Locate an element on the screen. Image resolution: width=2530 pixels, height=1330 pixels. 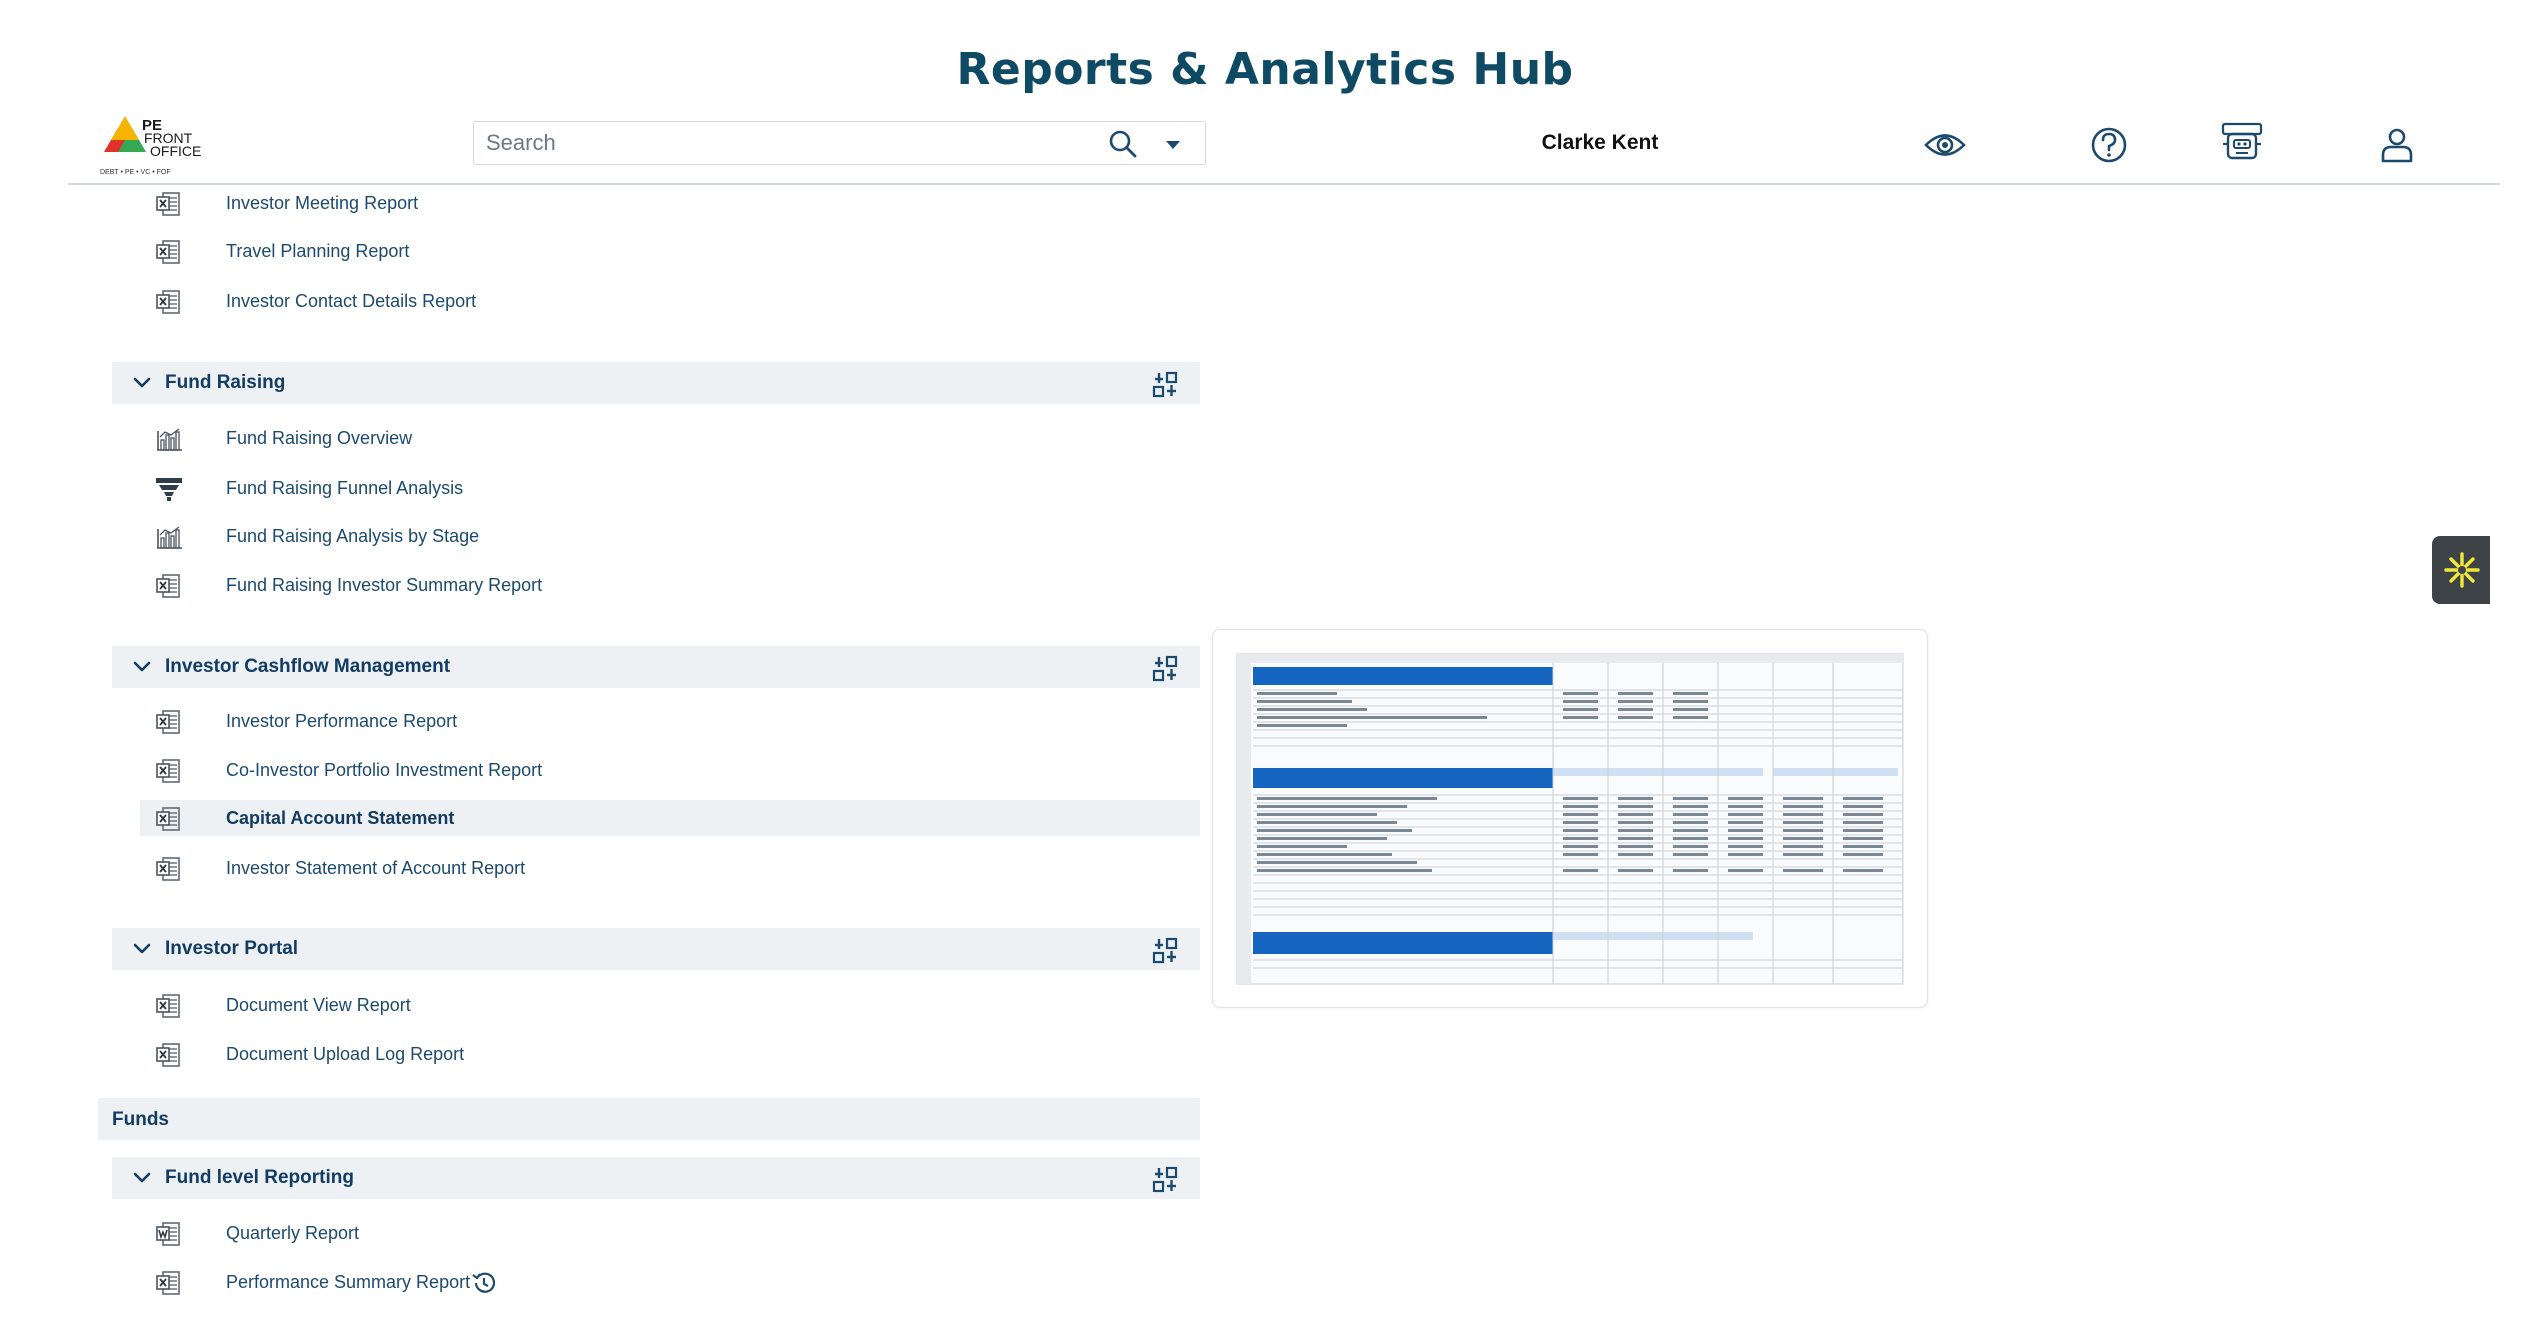
report-item-selected: Capital Account Statement is located at coordinates (670, 818).